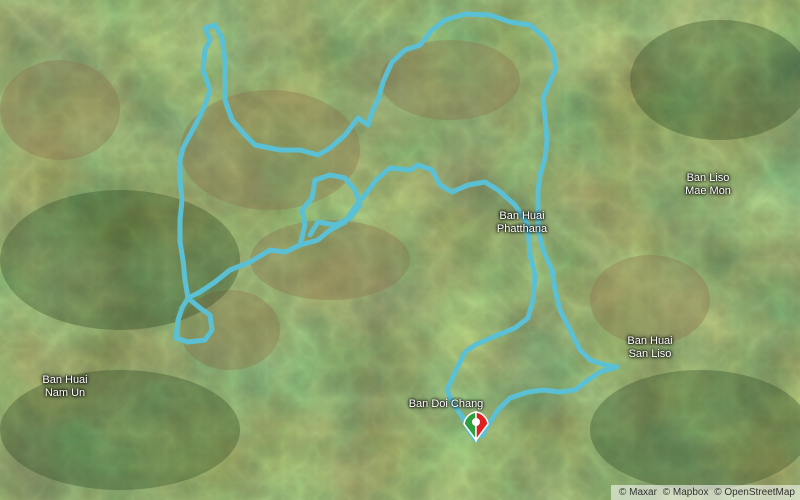 This screenshot has width=800, height=500. I want to click on attribution-maxar: © Maxar, so click(638, 492).